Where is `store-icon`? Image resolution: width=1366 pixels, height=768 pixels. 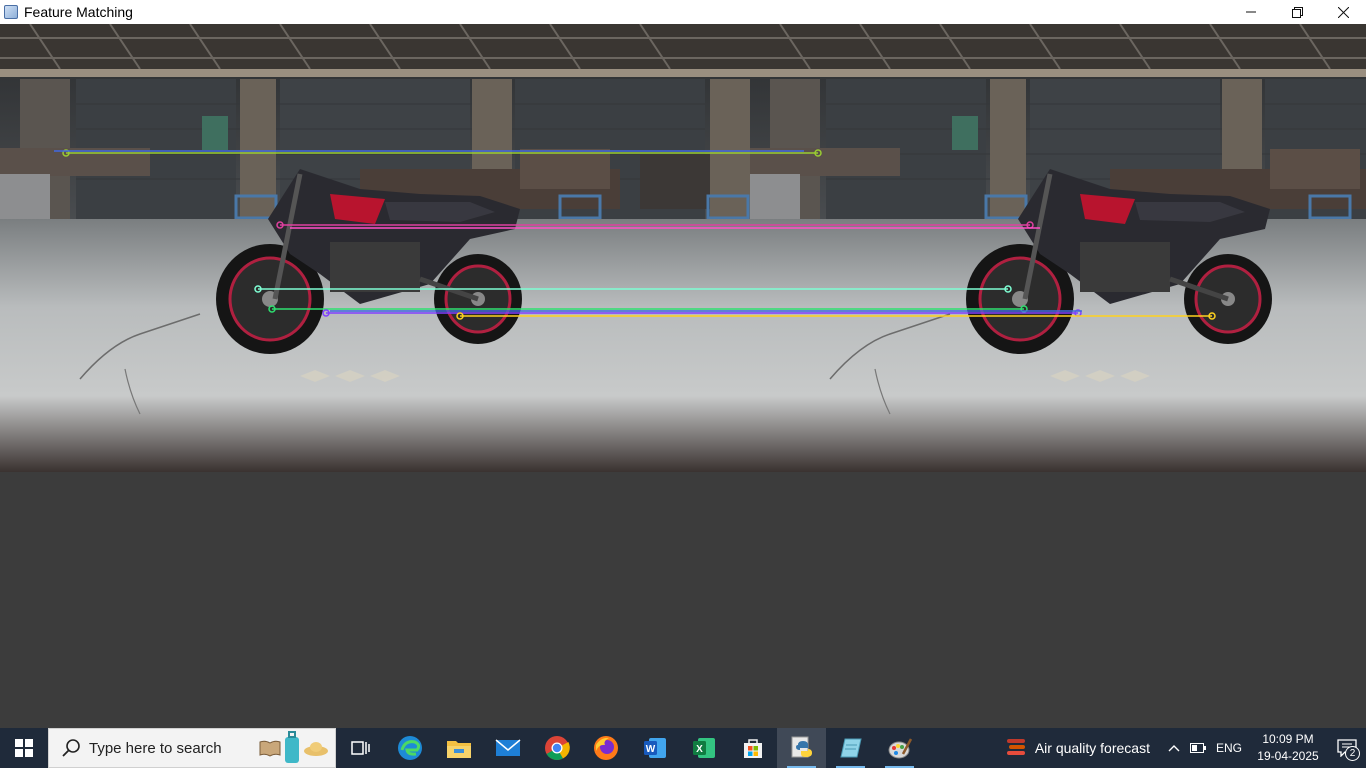
store-icon is located at coordinates (752, 748).